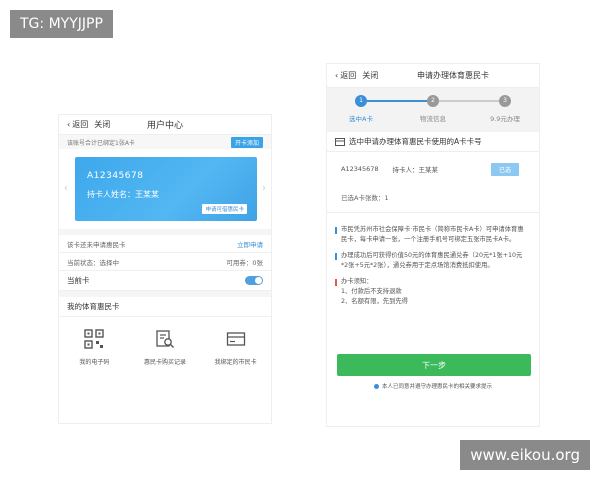  Describe the element at coordinates (78, 280) in the screenshot. I see `current-card-label: 当前卡` at that location.